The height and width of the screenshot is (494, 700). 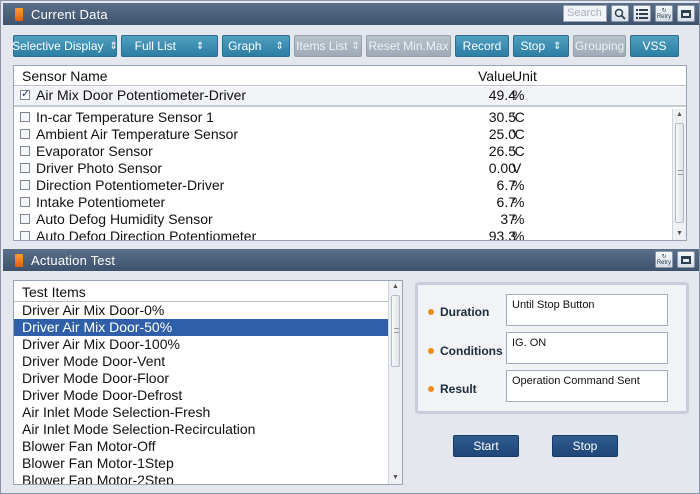 What do you see at coordinates (452, 389) in the screenshot?
I see `result-label-row: Result` at bounding box center [452, 389].